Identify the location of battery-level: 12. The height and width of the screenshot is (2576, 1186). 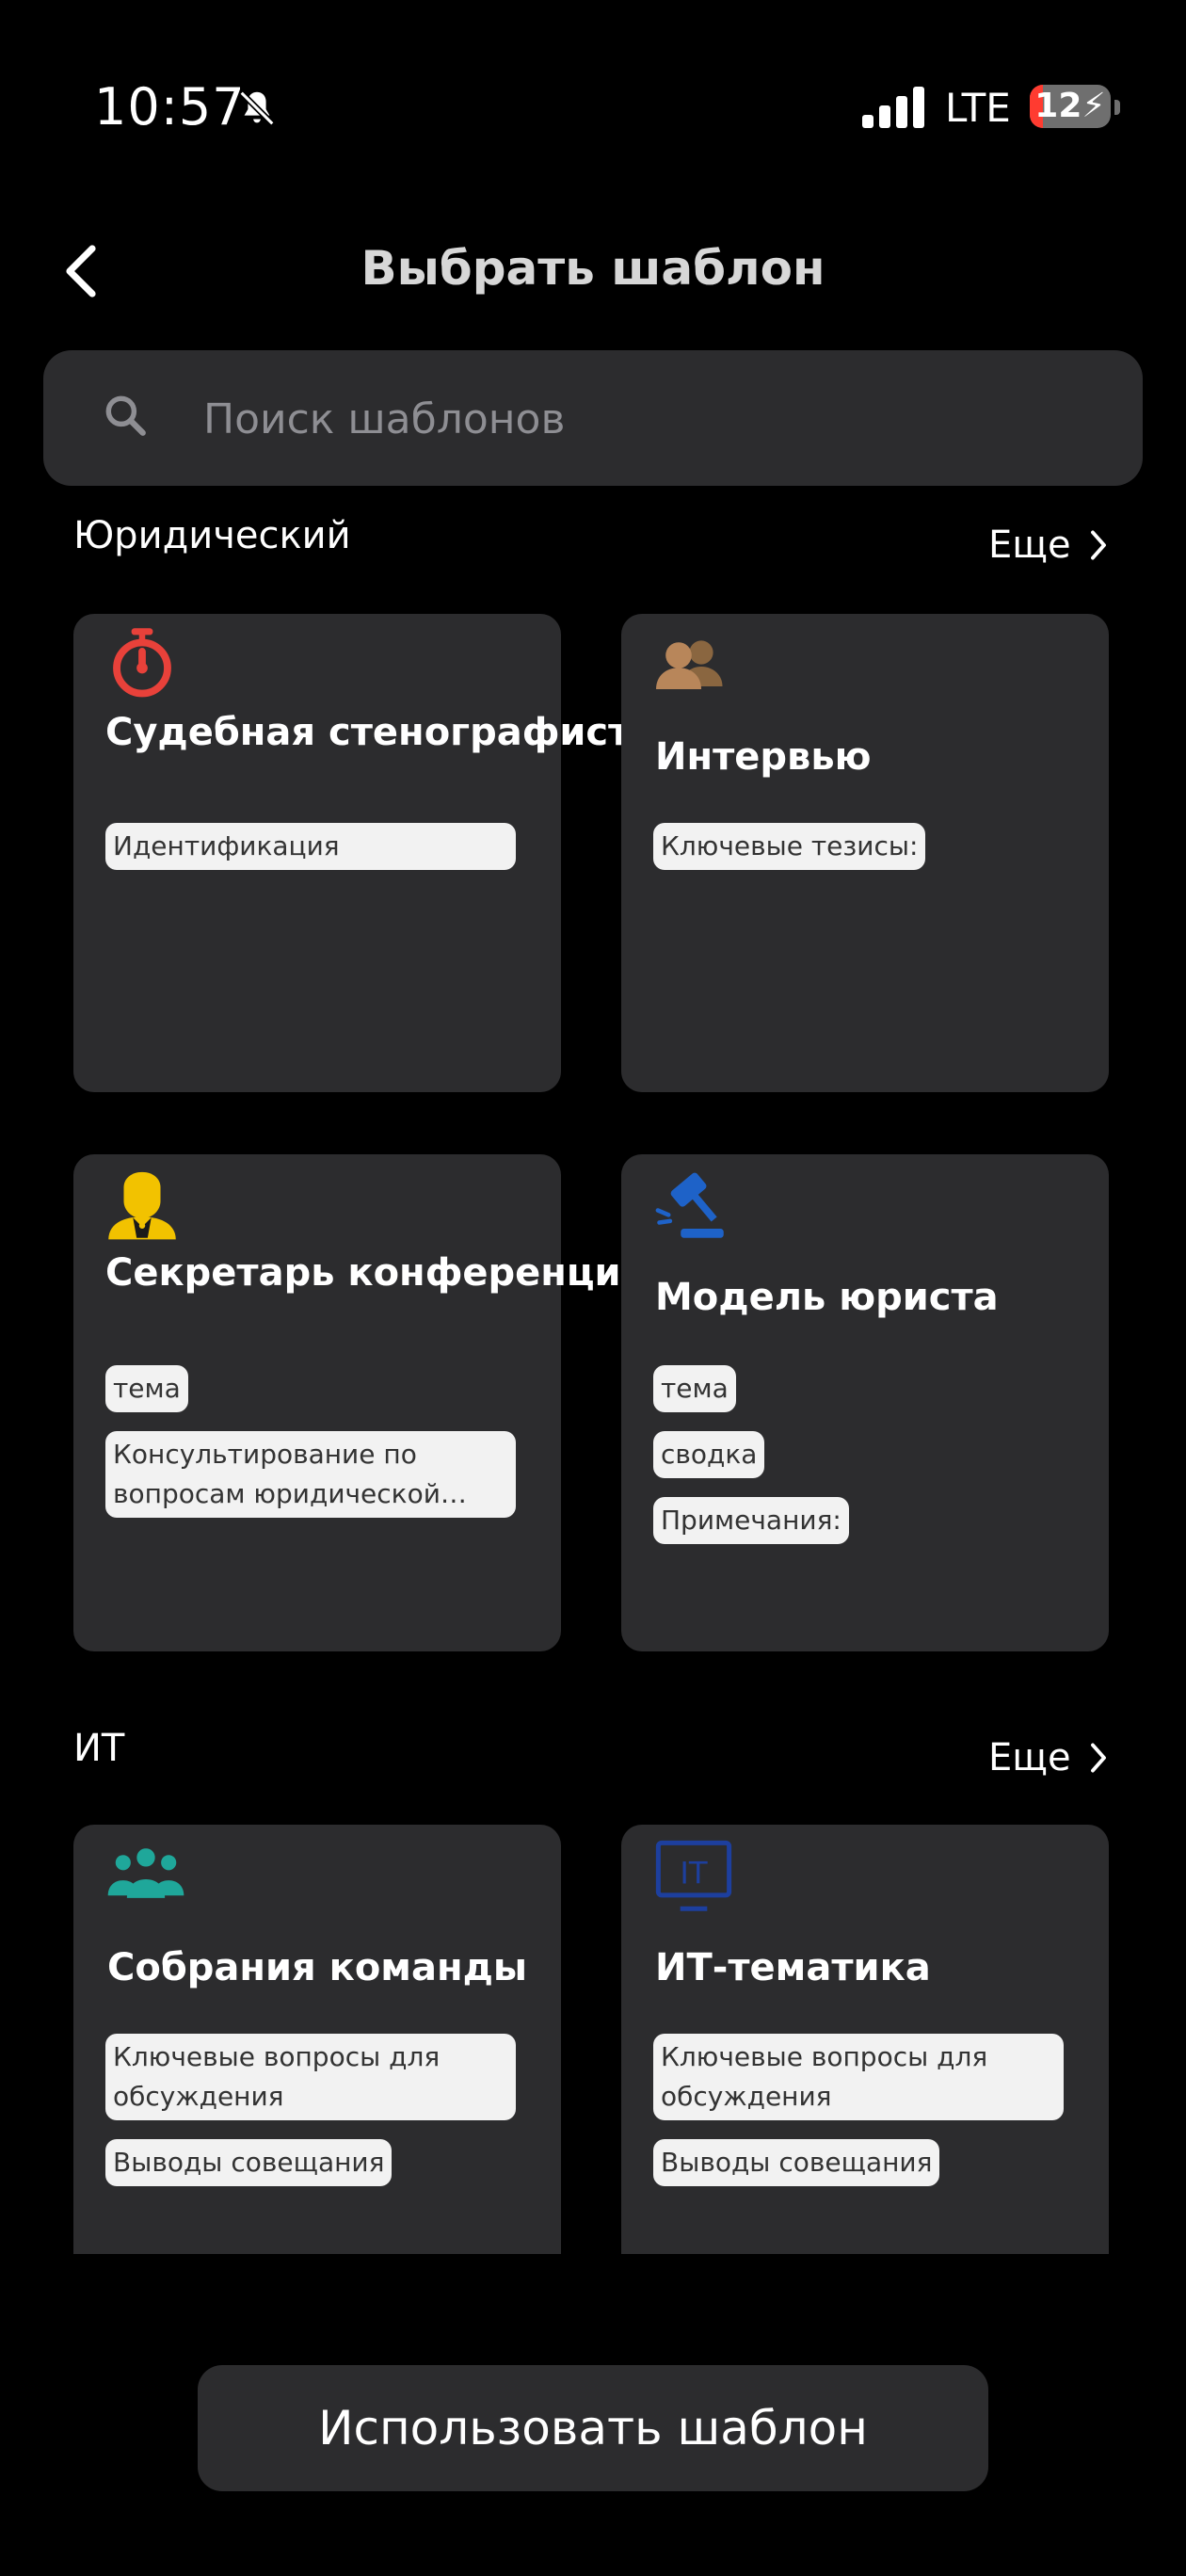
(1058, 106).